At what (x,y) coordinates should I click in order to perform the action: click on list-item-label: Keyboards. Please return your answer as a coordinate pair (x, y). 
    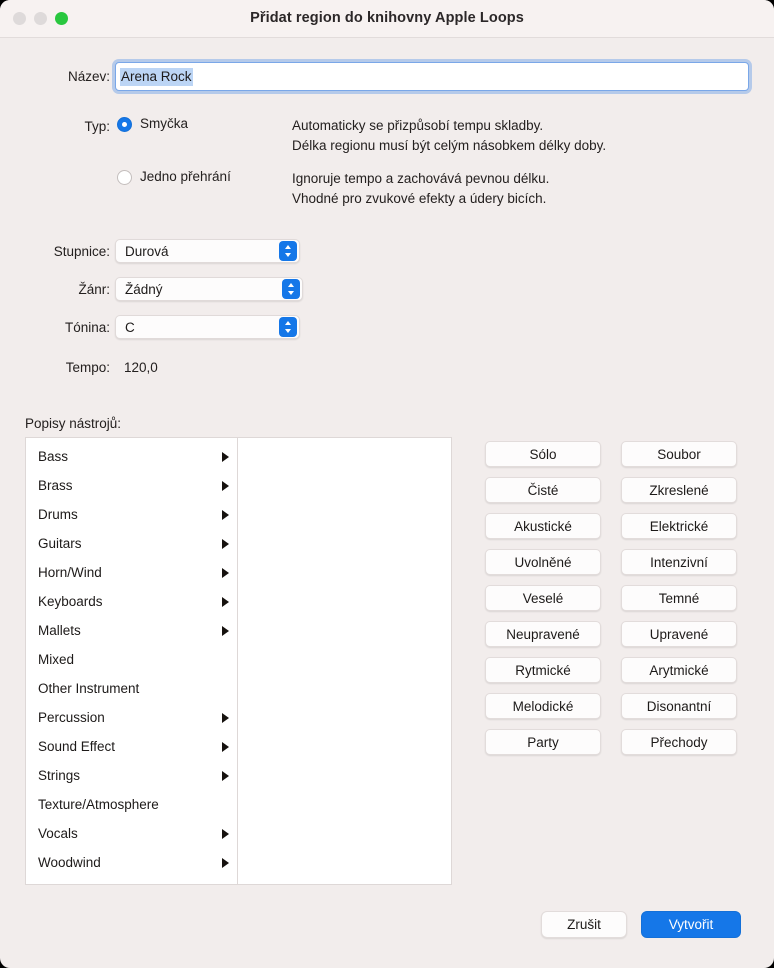
    Looking at the image, I should click on (70, 601).